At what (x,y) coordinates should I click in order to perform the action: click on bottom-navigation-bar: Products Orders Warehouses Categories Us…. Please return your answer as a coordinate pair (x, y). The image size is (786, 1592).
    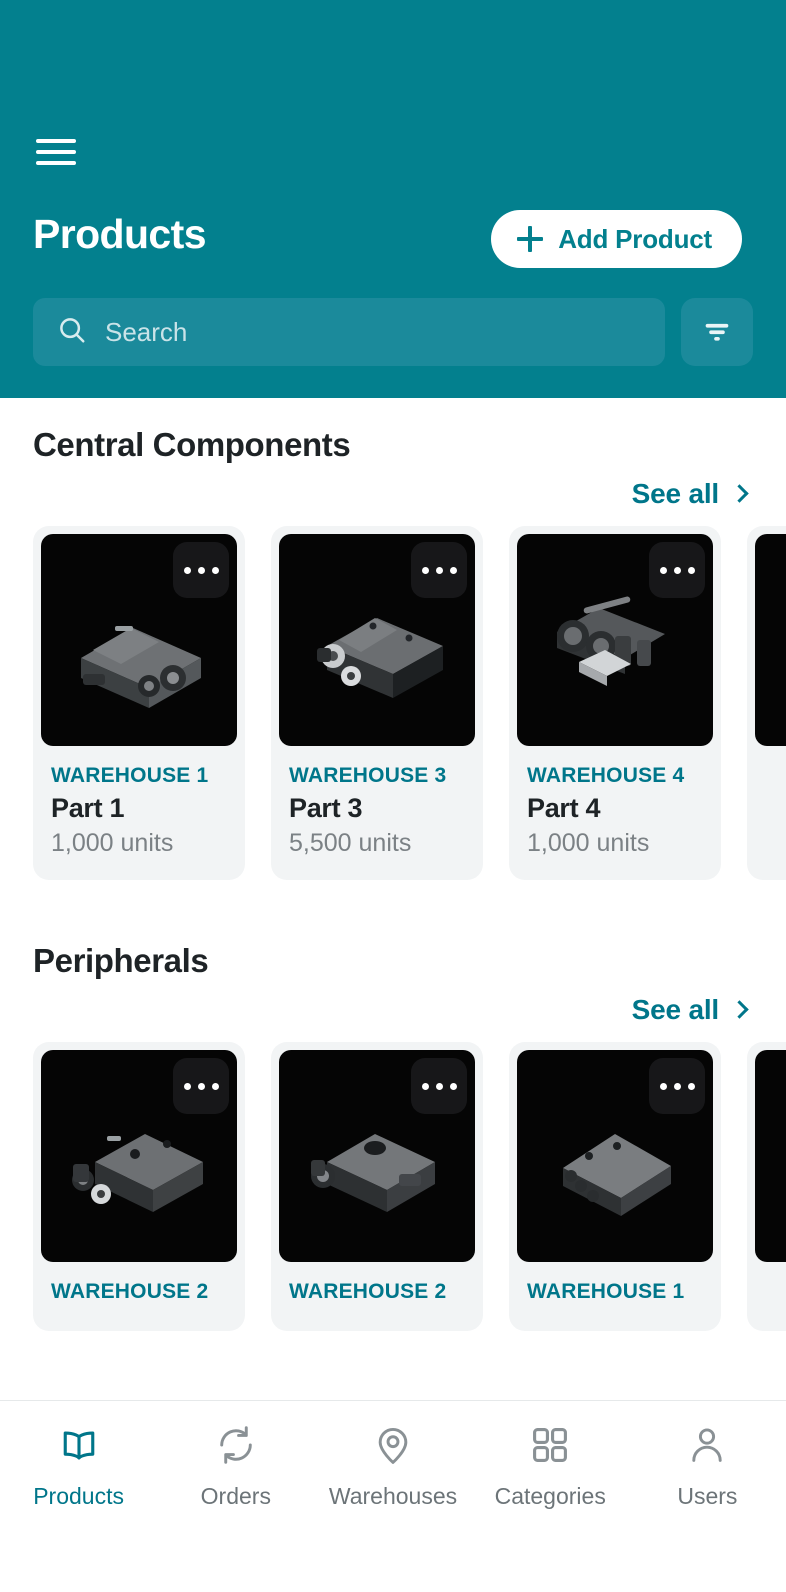
    Looking at the image, I should click on (393, 1496).